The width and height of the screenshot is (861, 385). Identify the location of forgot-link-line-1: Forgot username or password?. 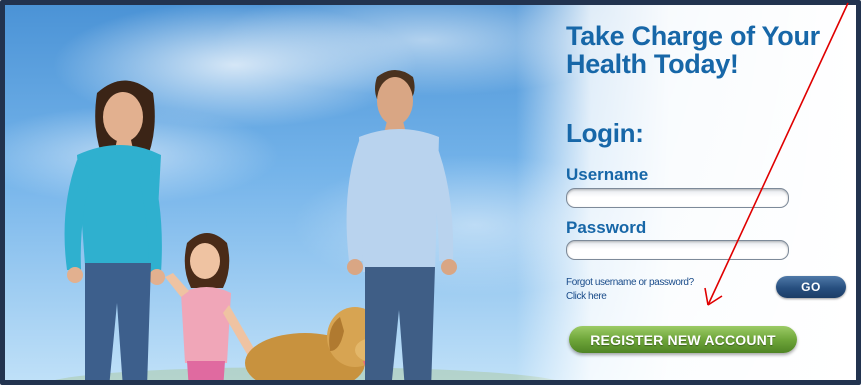
(630, 282).